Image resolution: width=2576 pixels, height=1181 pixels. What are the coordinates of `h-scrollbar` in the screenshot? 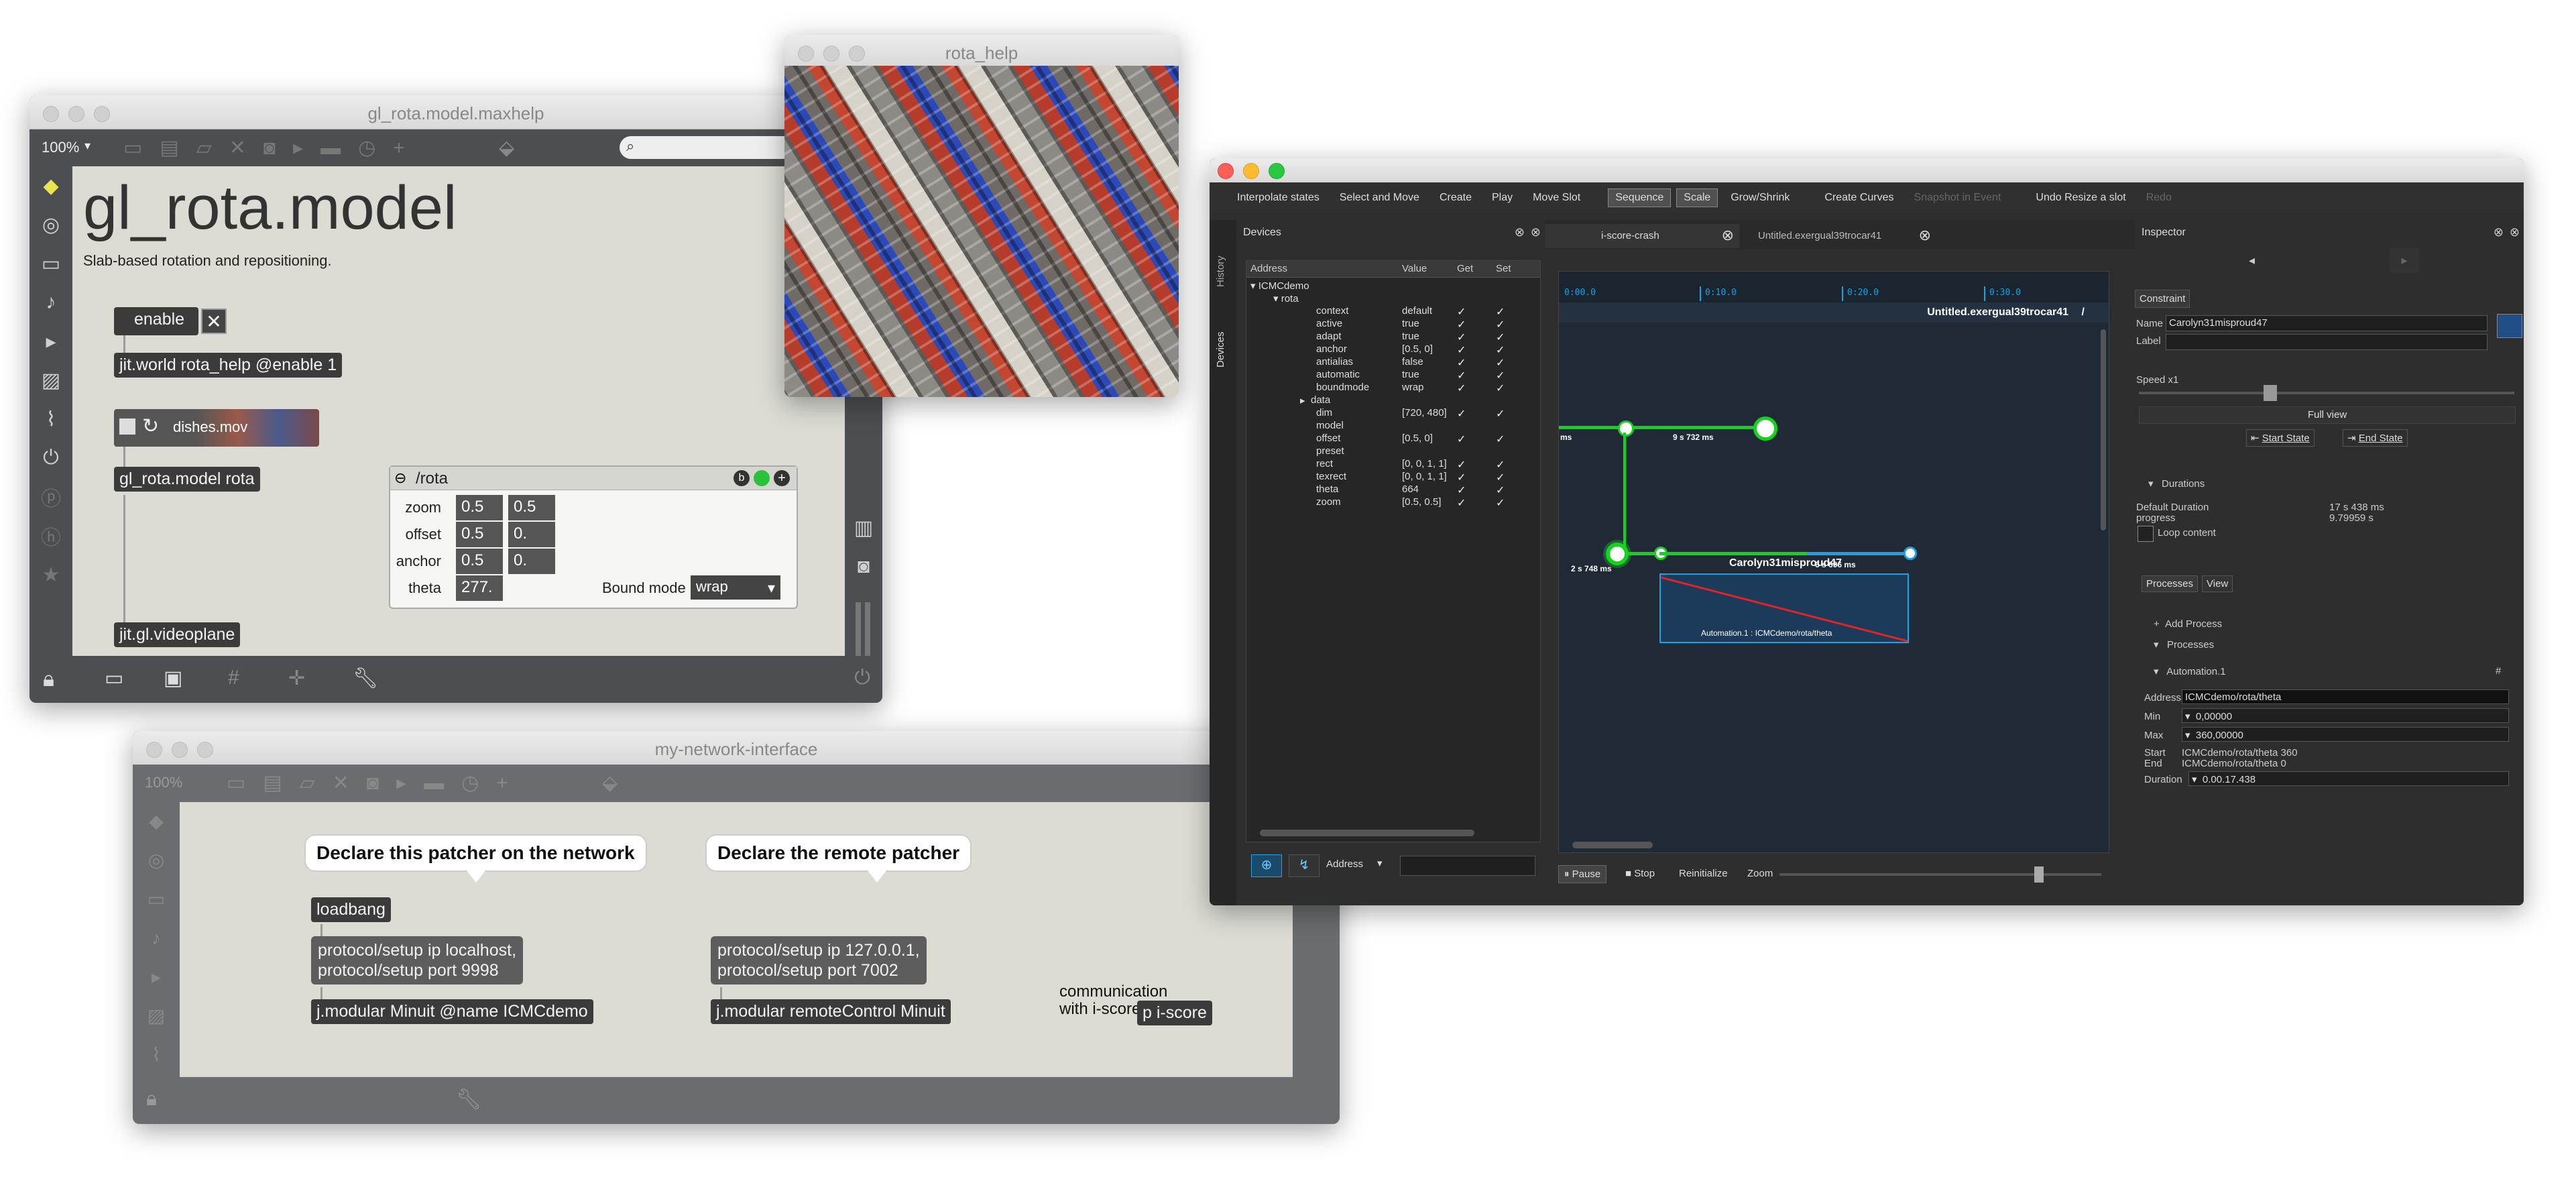 It's located at (1612, 845).